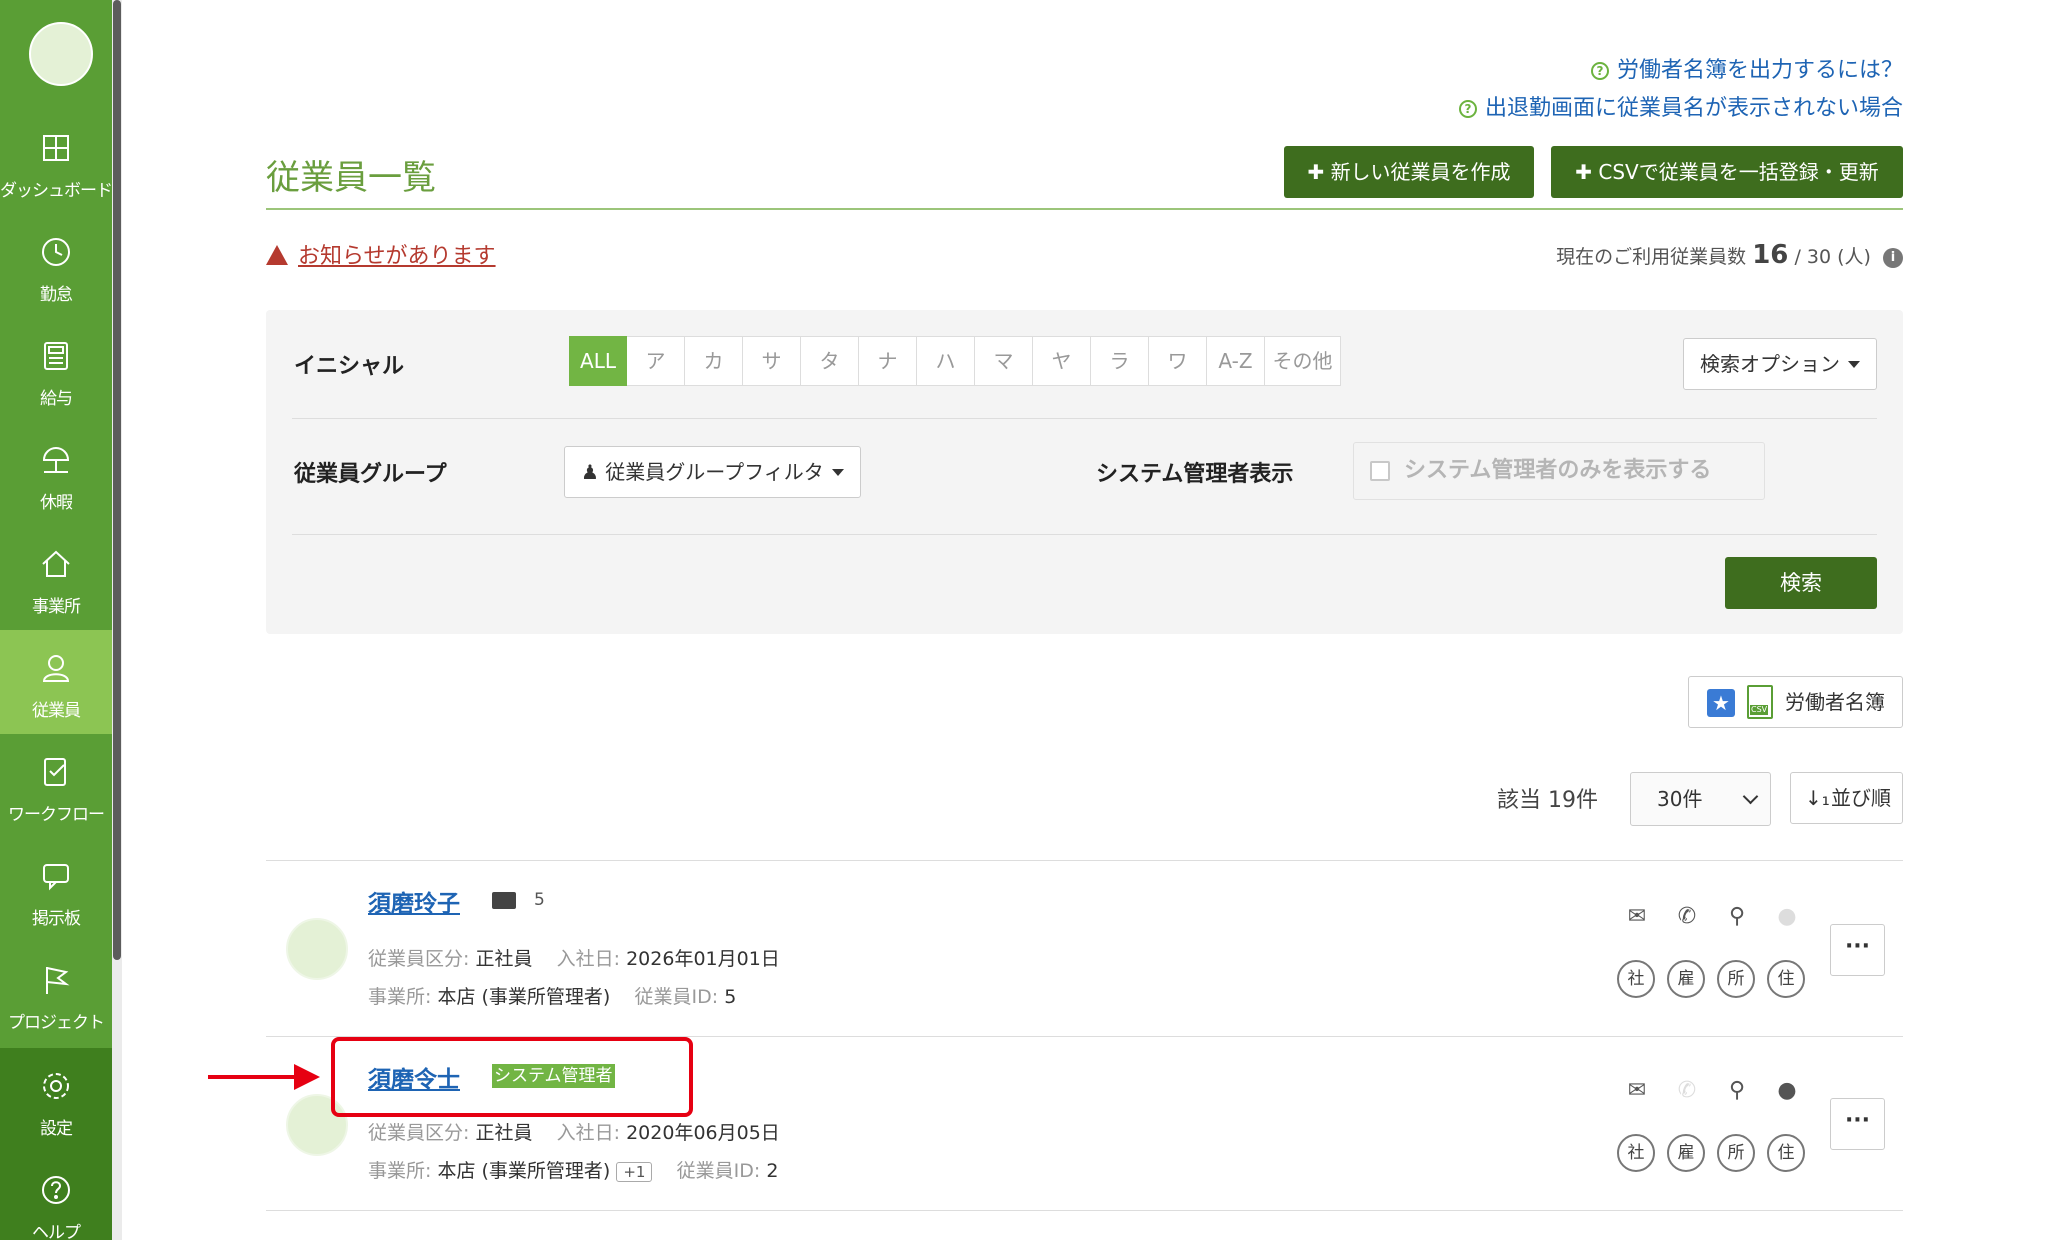 This screenshot has width=2048, height=1240. Describe the element at coordinates (1893, 258) in the screenshot. I see `info-icon: i` at that location.